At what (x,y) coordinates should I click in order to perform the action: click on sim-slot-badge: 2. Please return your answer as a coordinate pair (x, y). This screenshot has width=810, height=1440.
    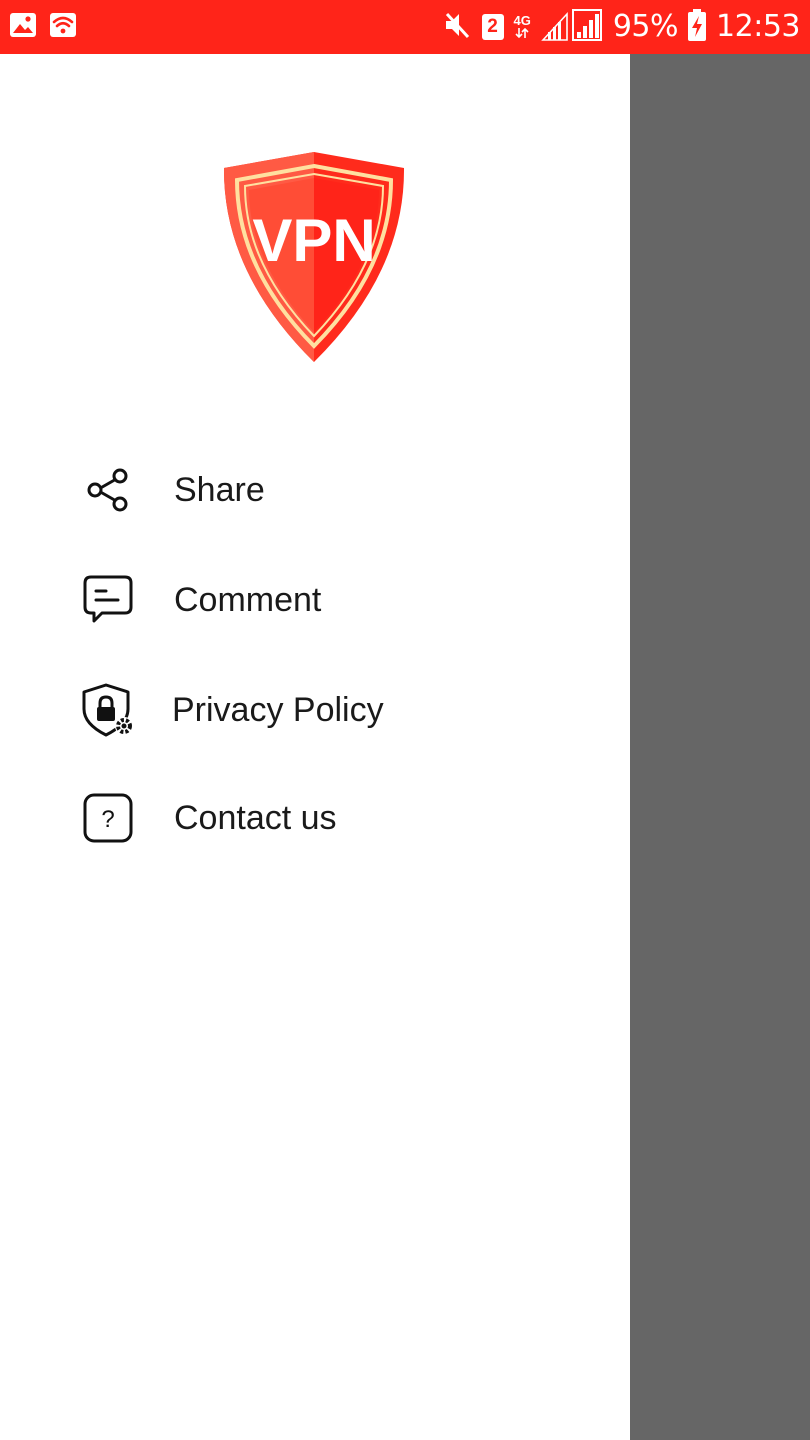
    Looking at the image, I should click on (492, 27).